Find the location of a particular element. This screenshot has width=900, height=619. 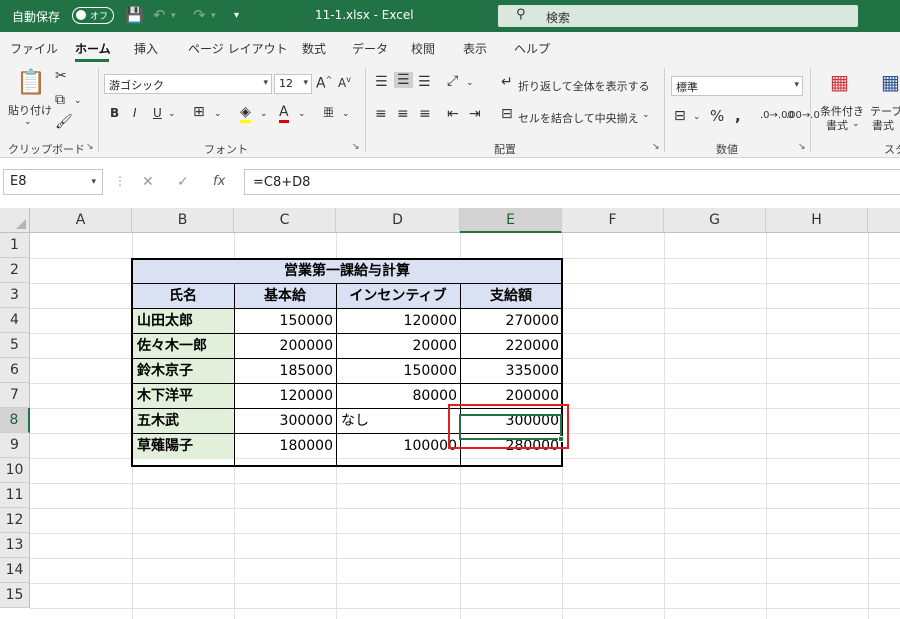

row-header-6: 6 is located at coordinates (15, 370).